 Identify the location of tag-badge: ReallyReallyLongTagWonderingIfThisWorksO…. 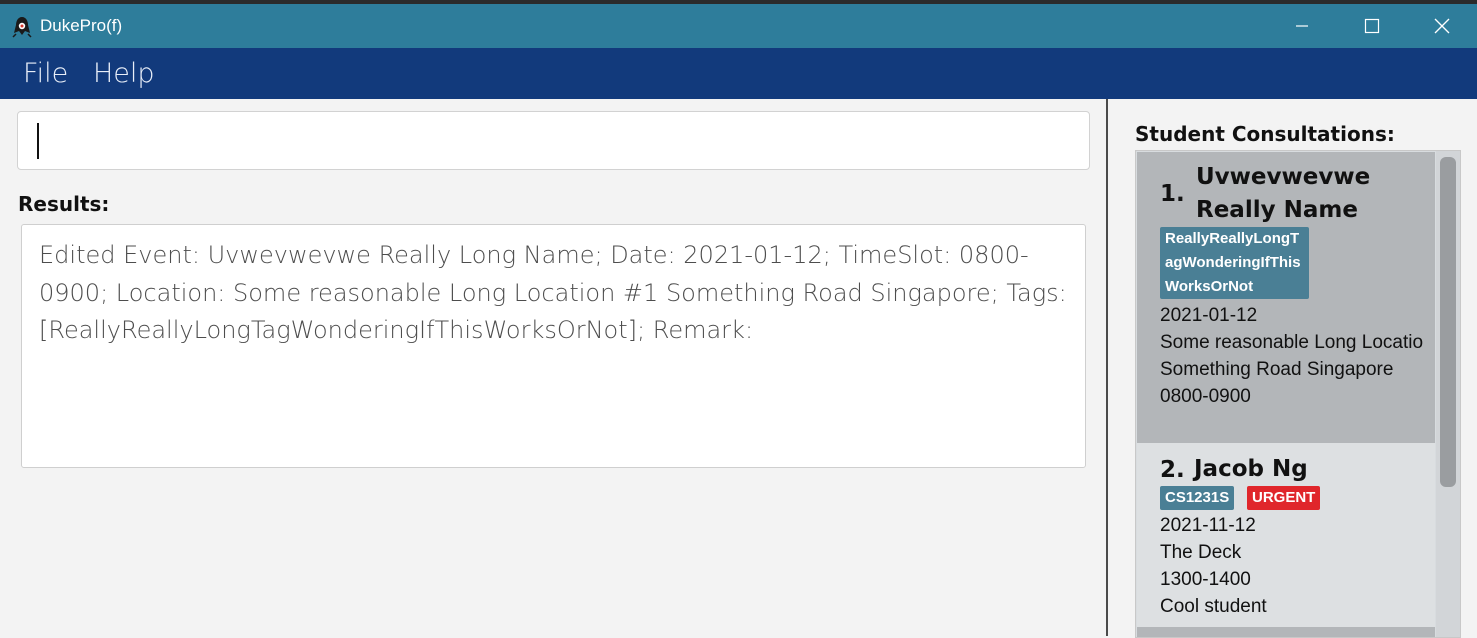
(1234, 263).